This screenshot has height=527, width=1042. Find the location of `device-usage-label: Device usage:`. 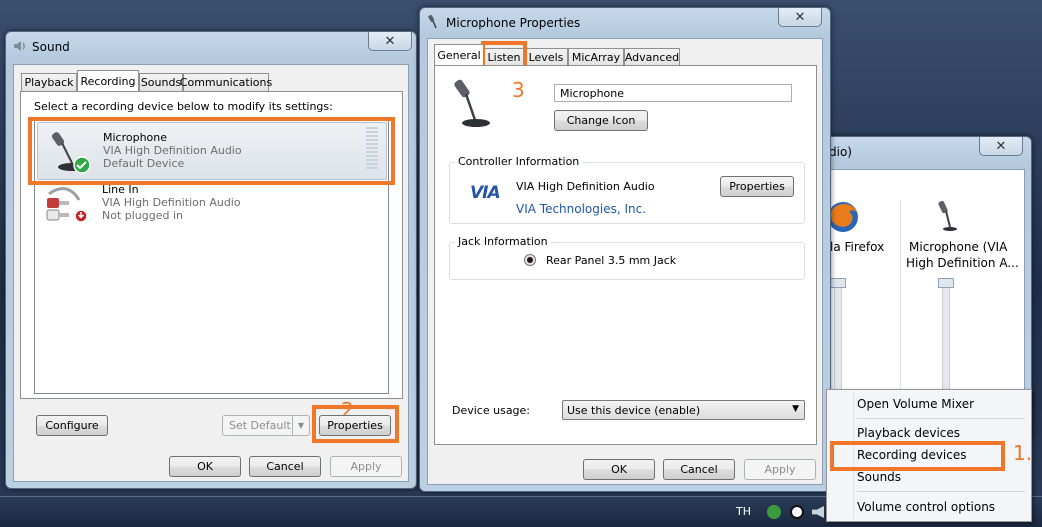

device-usage-label: Device usage: is located at coordinates (491, 410).